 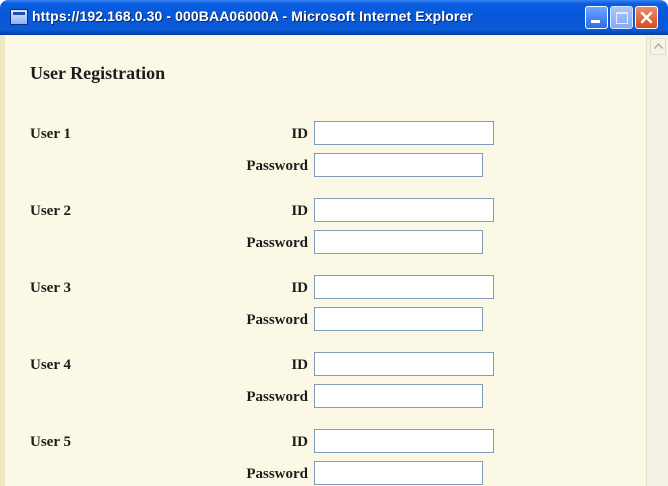 I want to click on user-5-id-label: ID, so click(x=299, y=442).